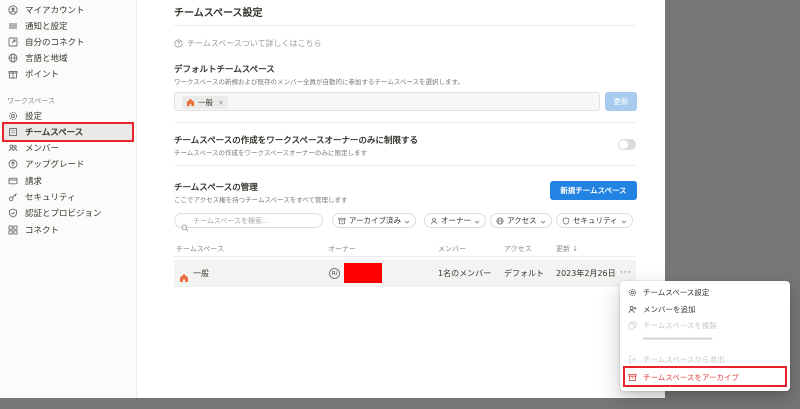  I want to click on column-header-updated: 更新 ↓, so click(567, 249).